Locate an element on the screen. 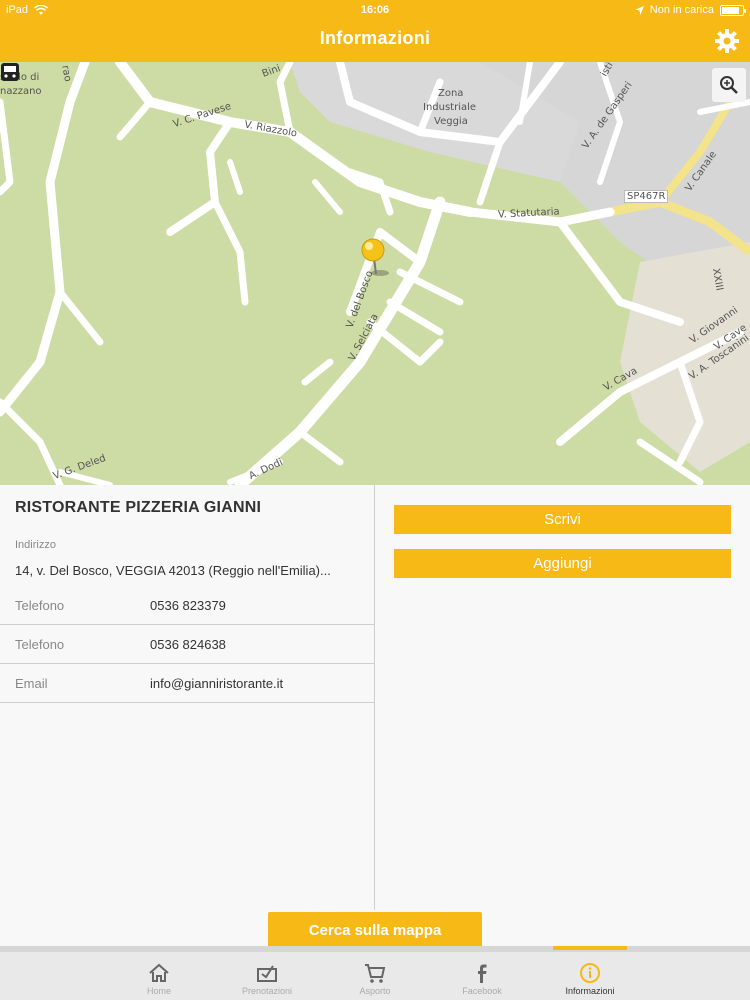 The image size is (750, 1000). tab-asporto: Asporto is located at coordinates (375, 976).